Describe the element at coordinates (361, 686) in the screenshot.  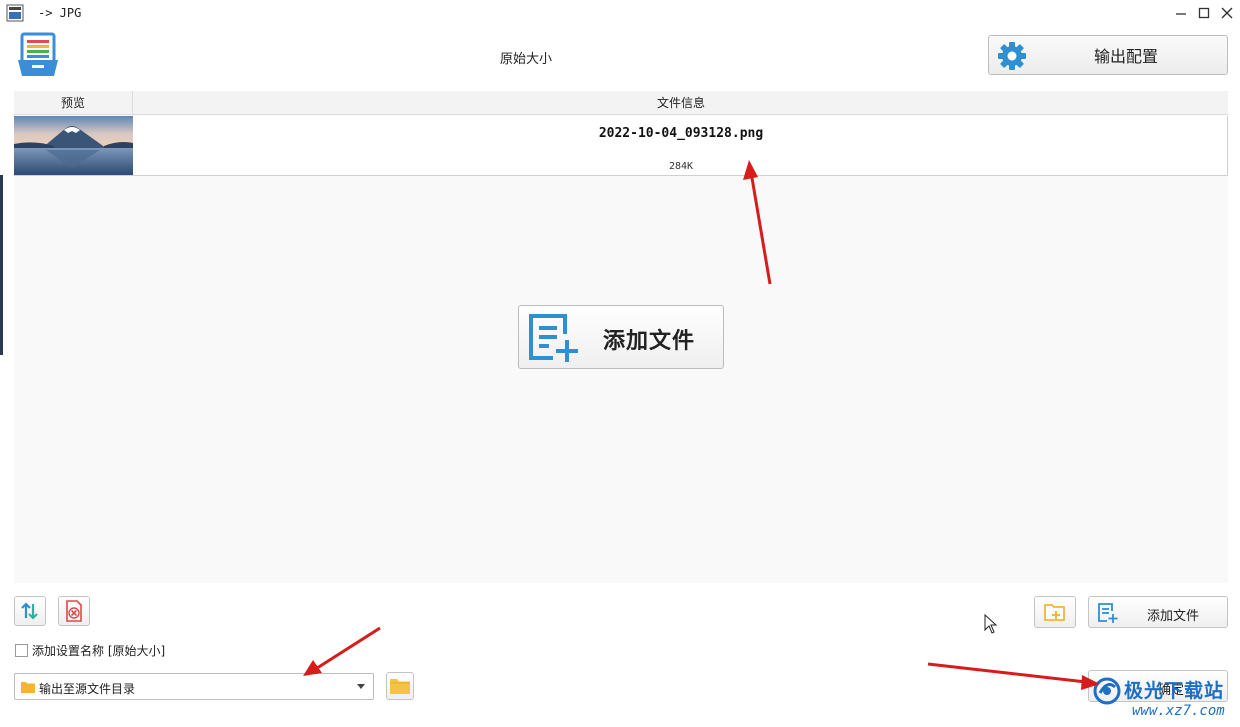
I see `chevron-down-icon` at that location.